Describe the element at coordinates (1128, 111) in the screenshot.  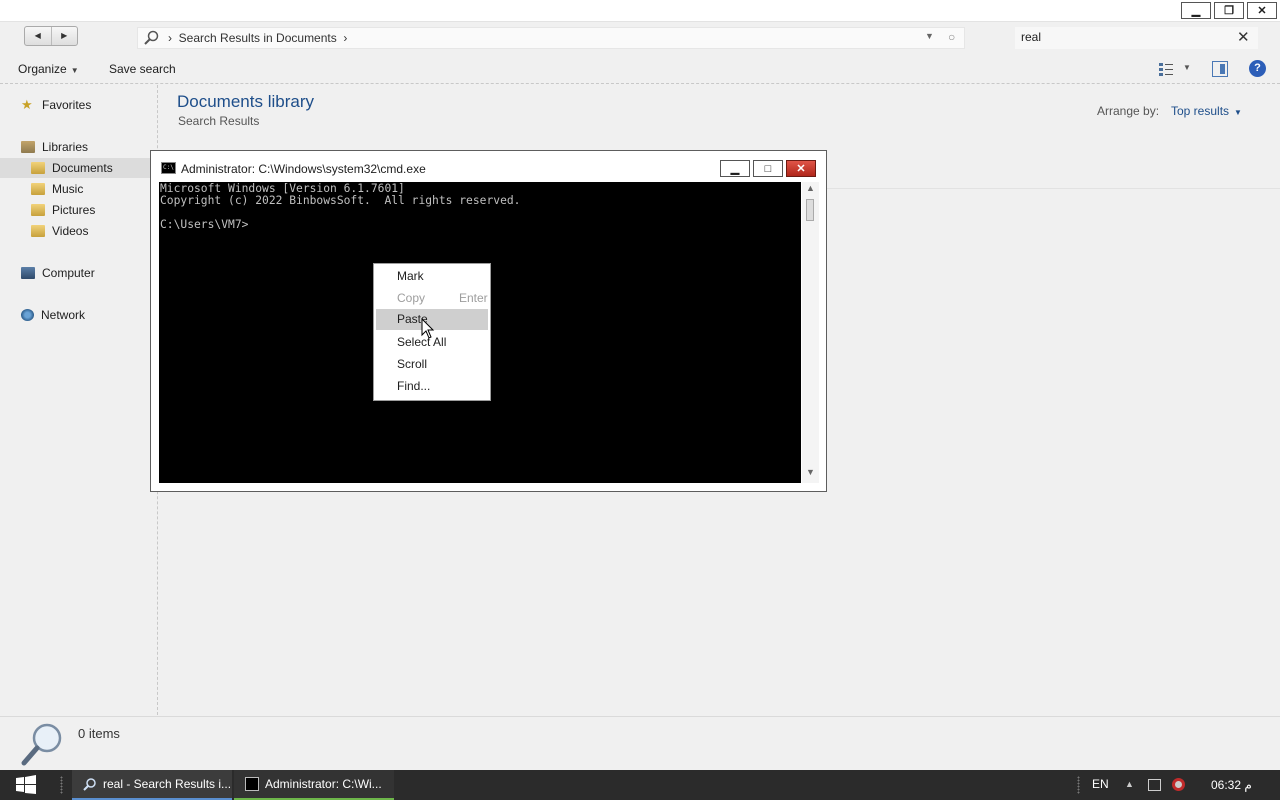
I see `arrange-by-label: Arrange by:` at that location.